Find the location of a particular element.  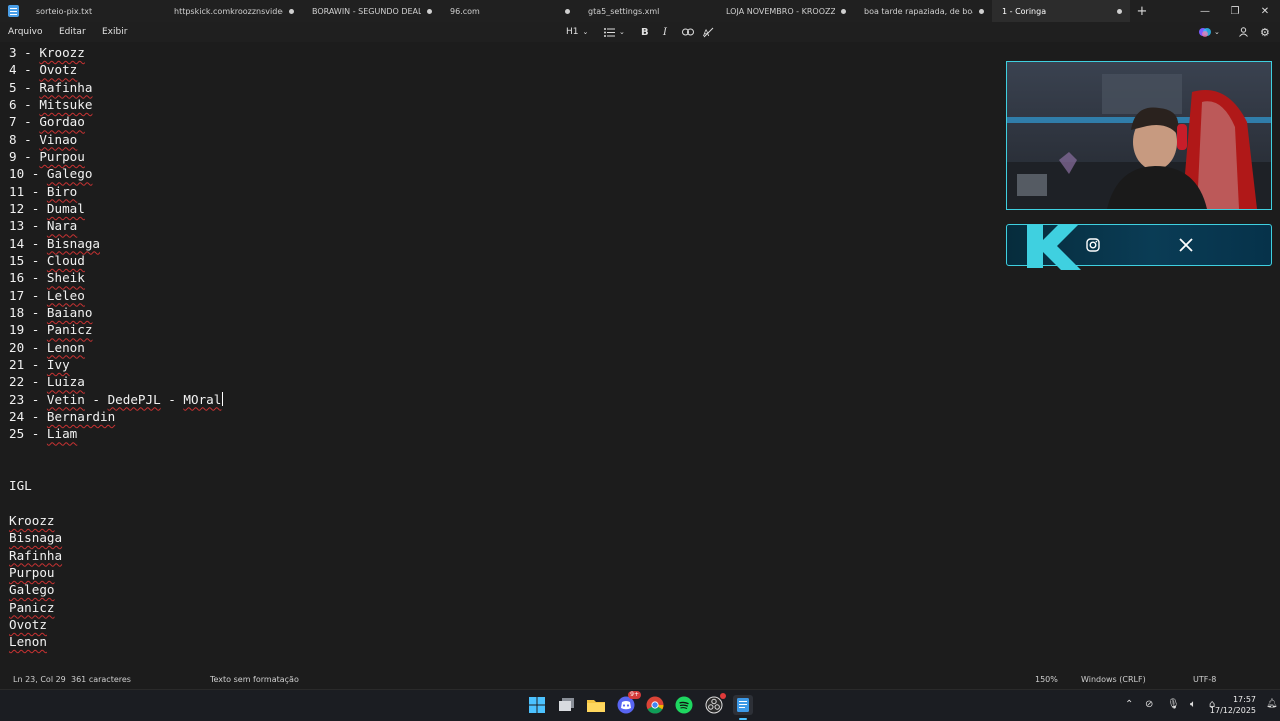

menu-edit: Editar is located at coordinates (72, 32).